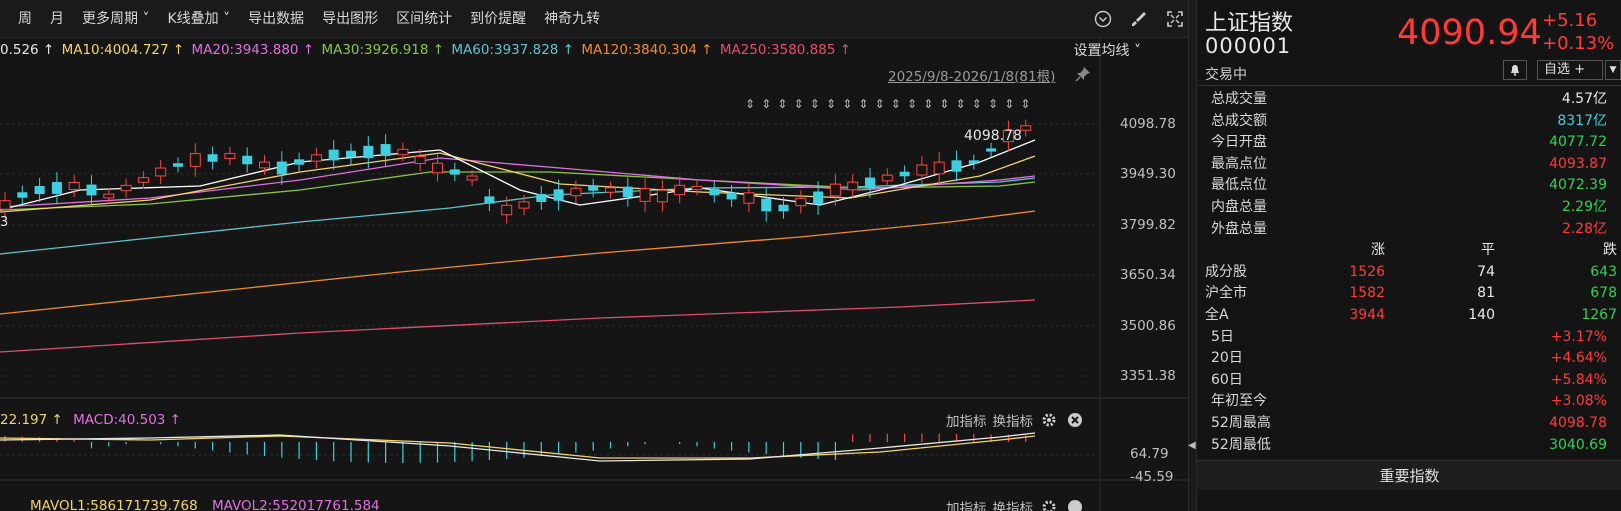 This screenshot has height=511, width=1621. Describe the element at coordinates (1192, 445) in the screenshot. I see `collapse-arrow-icon: ◀` at that location.